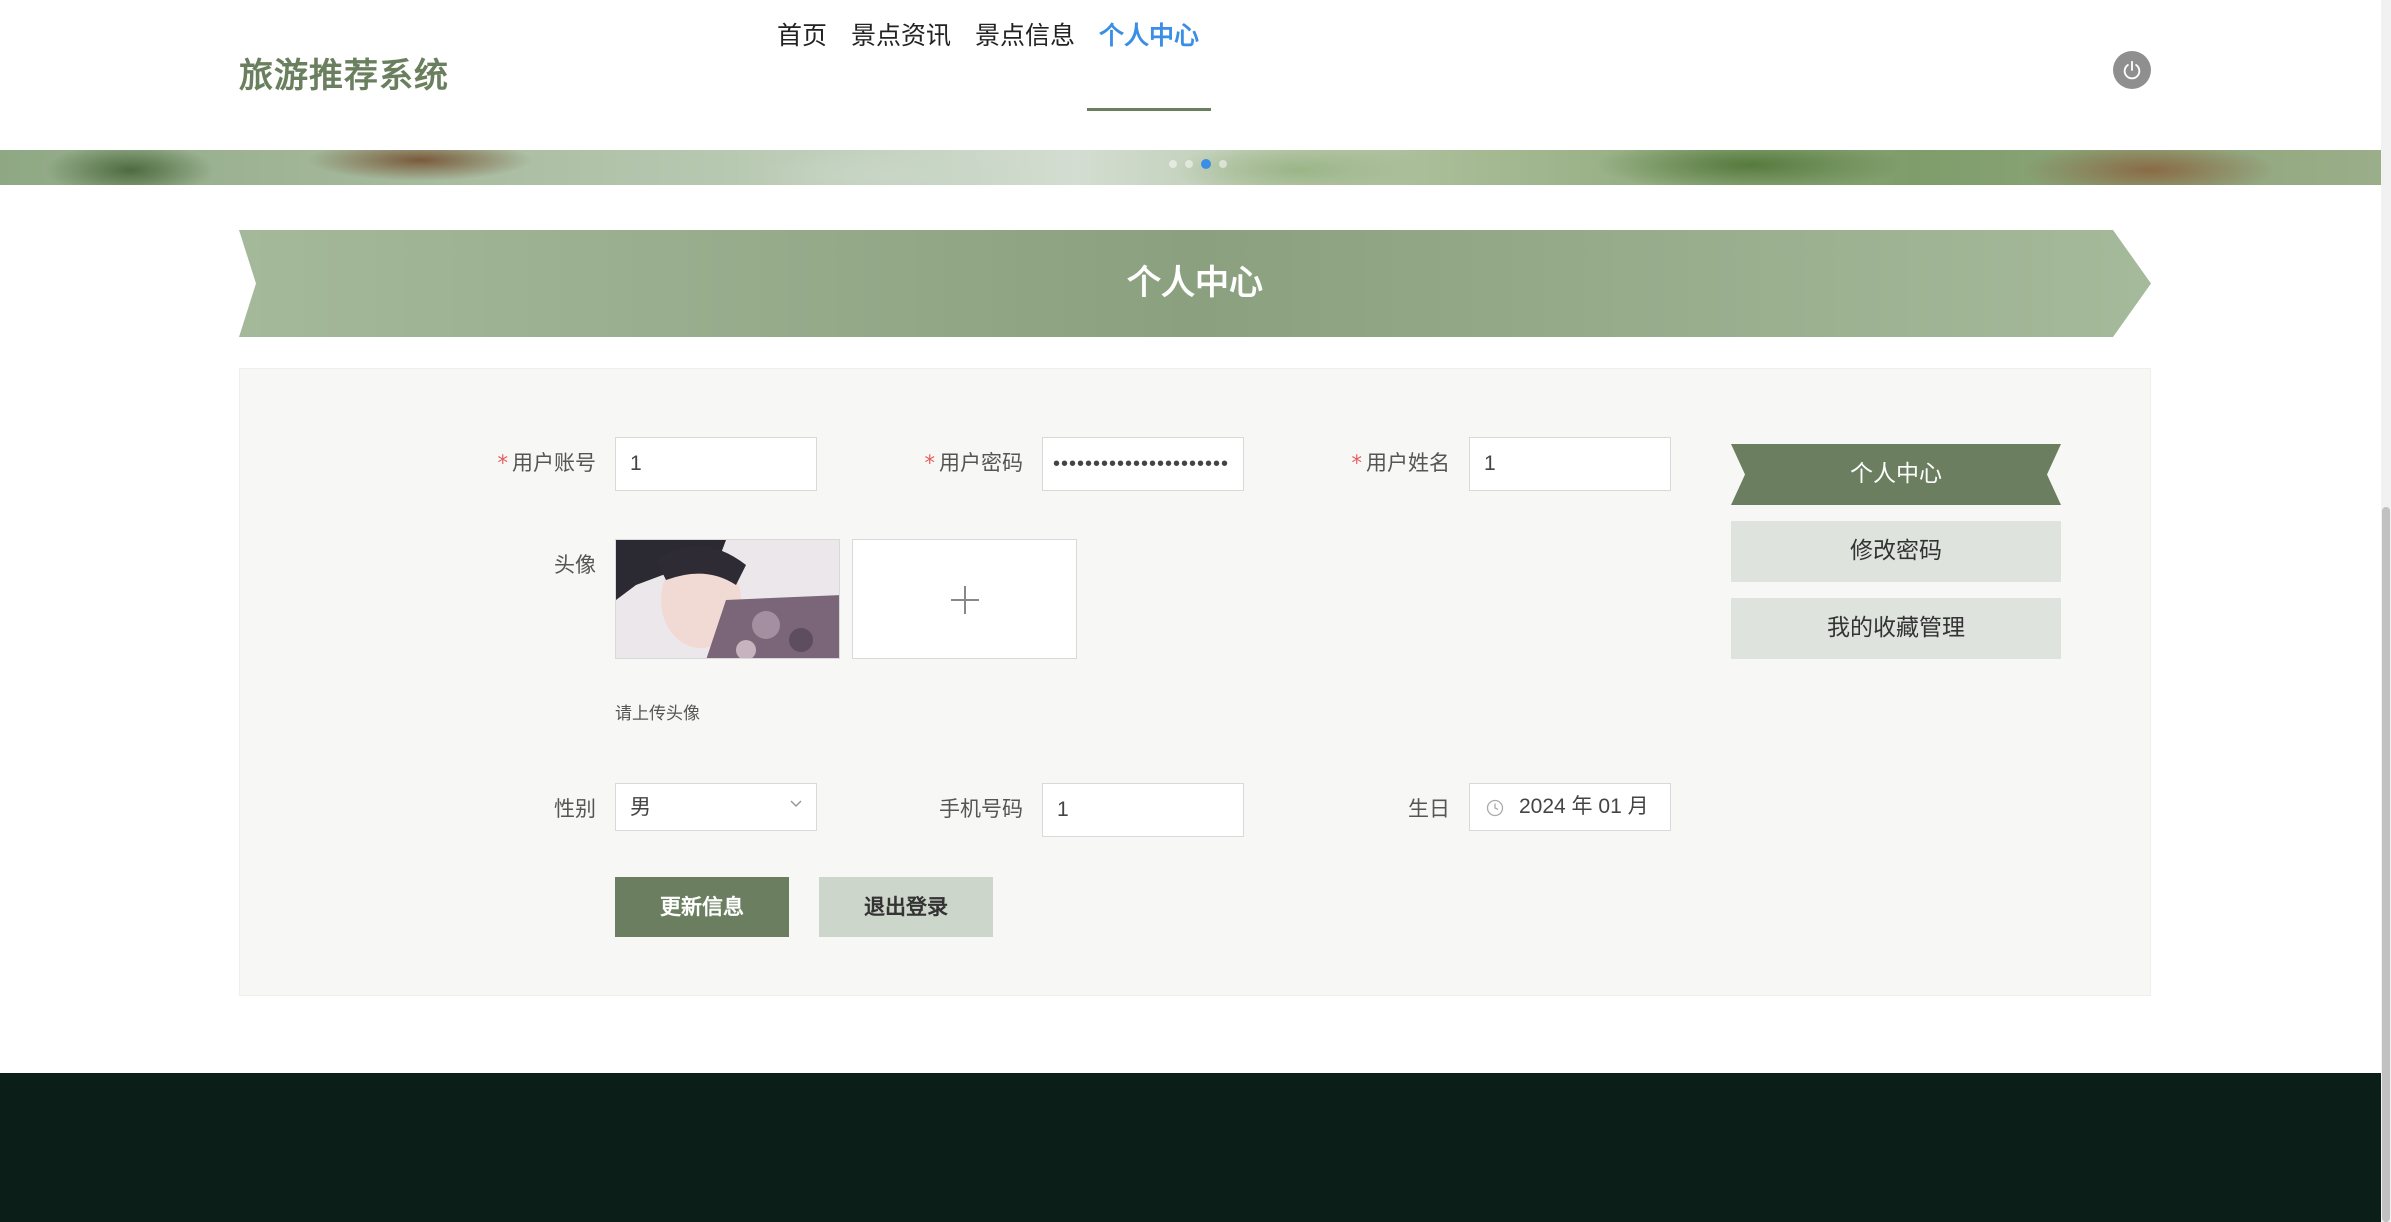 The width and height of the screenshot is (2391, 1222). Describe the element at coordinates (1206, 164) in the screenshot. I see `carousel-dot-active` at that location.